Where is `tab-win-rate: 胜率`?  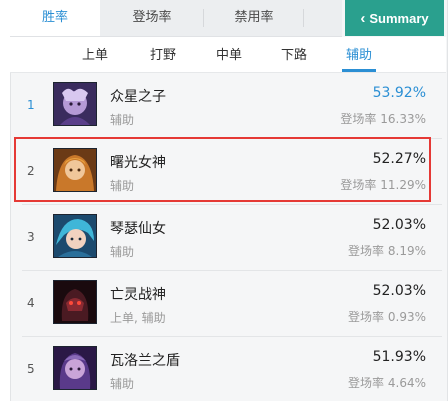 tab-win-rate: 胜率 is located at coordinates (55, 18).